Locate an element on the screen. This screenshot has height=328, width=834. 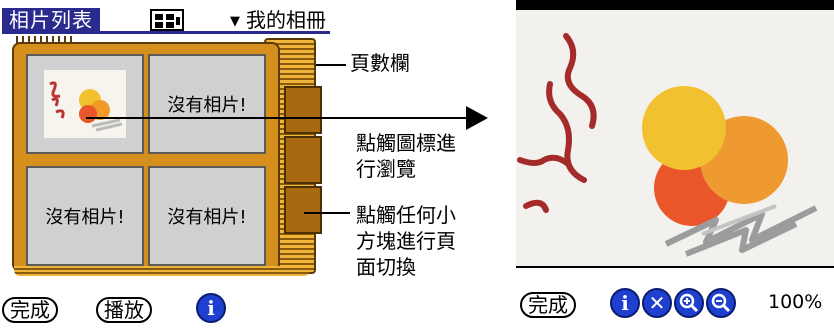
callout-tap-block-1: 點觸任何小 is located at coordinates (406, 215).